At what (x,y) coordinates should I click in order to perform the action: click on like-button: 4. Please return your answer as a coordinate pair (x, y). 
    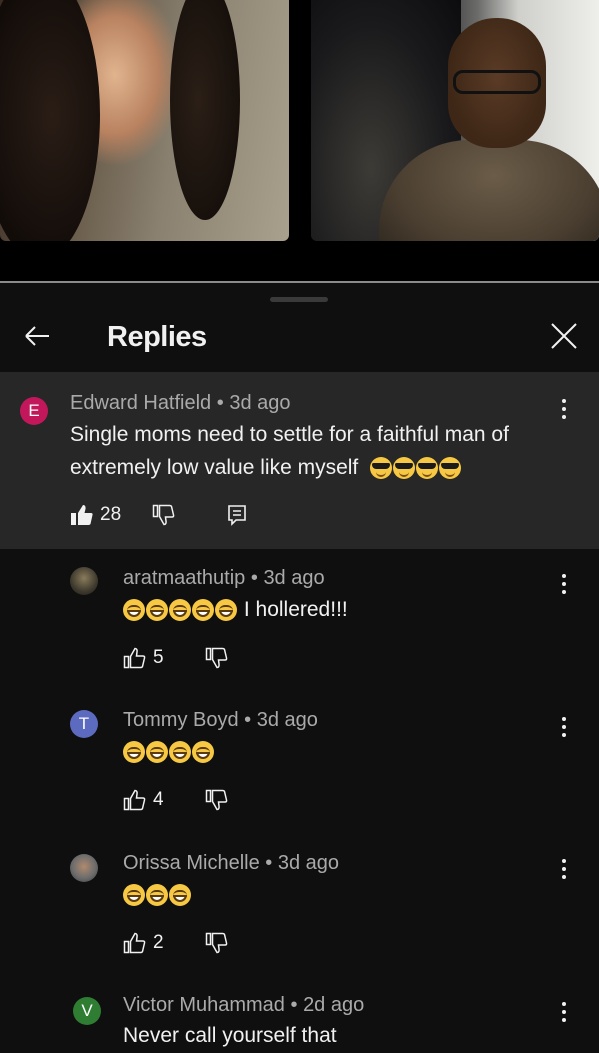
    Looking at the image, I should click on (143, 800).